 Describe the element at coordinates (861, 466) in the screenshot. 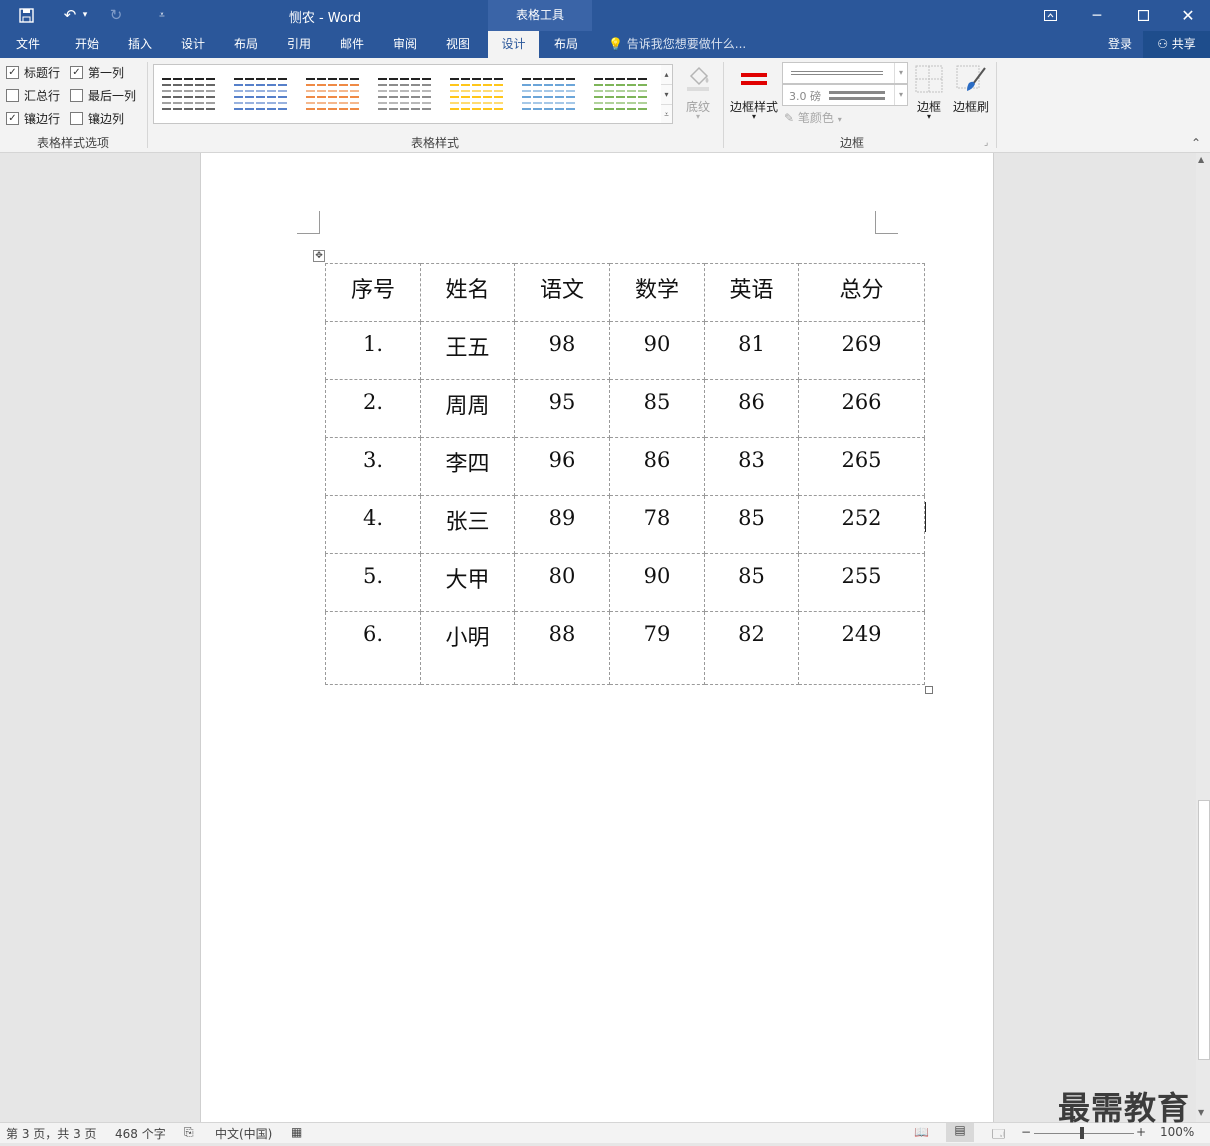

I see `table-cell: 265` at that location.